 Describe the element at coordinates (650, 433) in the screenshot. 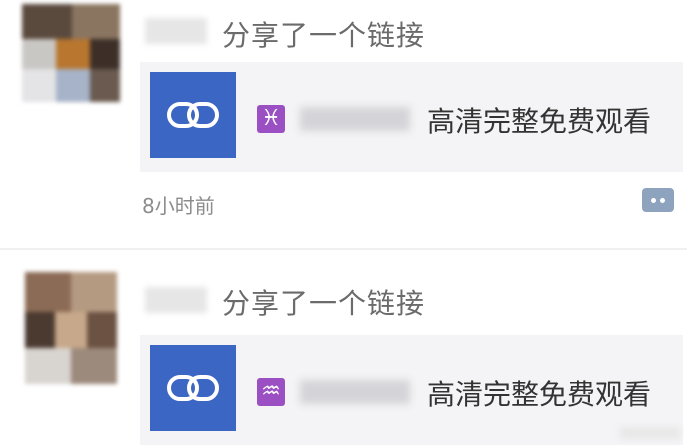

I see `watermark-blurred` at that location.